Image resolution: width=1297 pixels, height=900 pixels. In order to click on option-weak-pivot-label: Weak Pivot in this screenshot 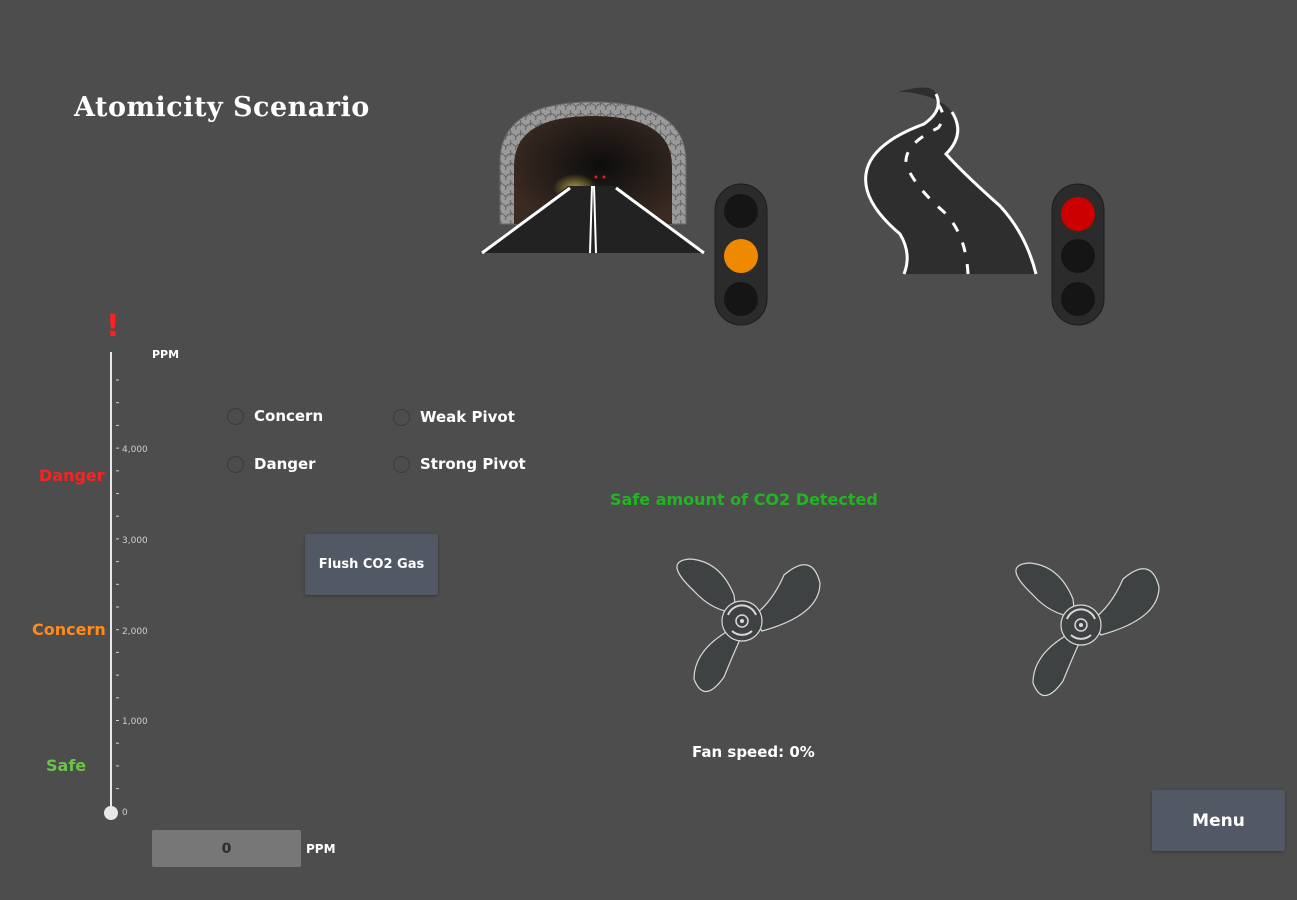, I will do `click(467, 417)`.